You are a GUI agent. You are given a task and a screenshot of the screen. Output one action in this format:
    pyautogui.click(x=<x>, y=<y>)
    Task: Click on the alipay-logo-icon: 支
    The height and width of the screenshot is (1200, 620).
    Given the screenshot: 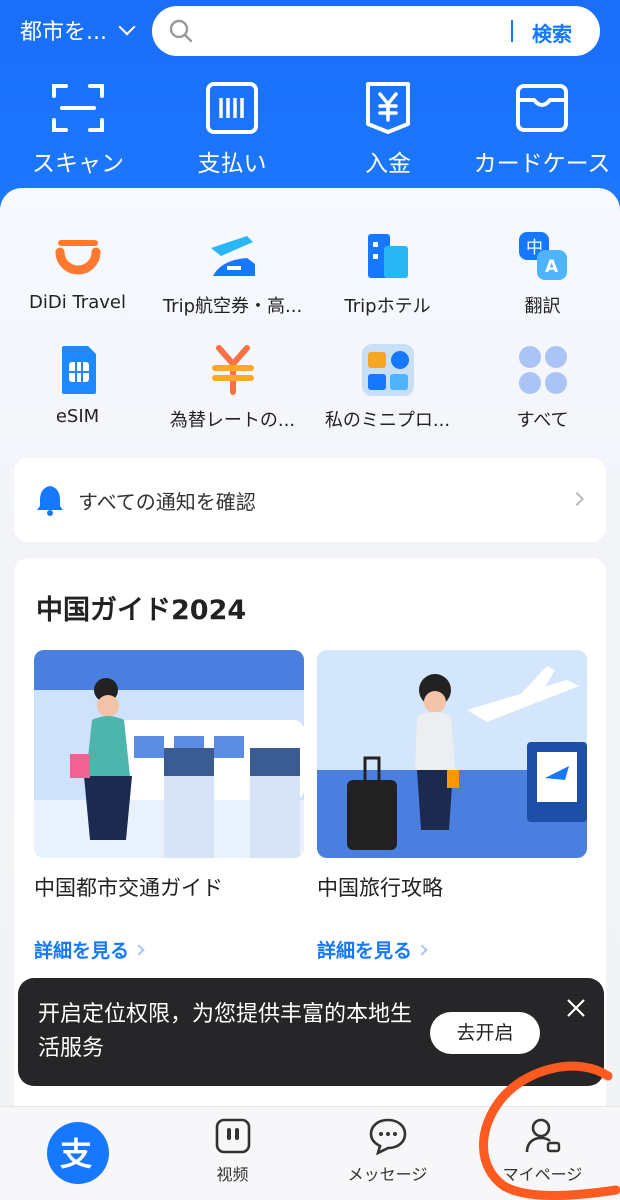 What is the action you would take?
    pyautogui.click(x=77, y=1153)
    